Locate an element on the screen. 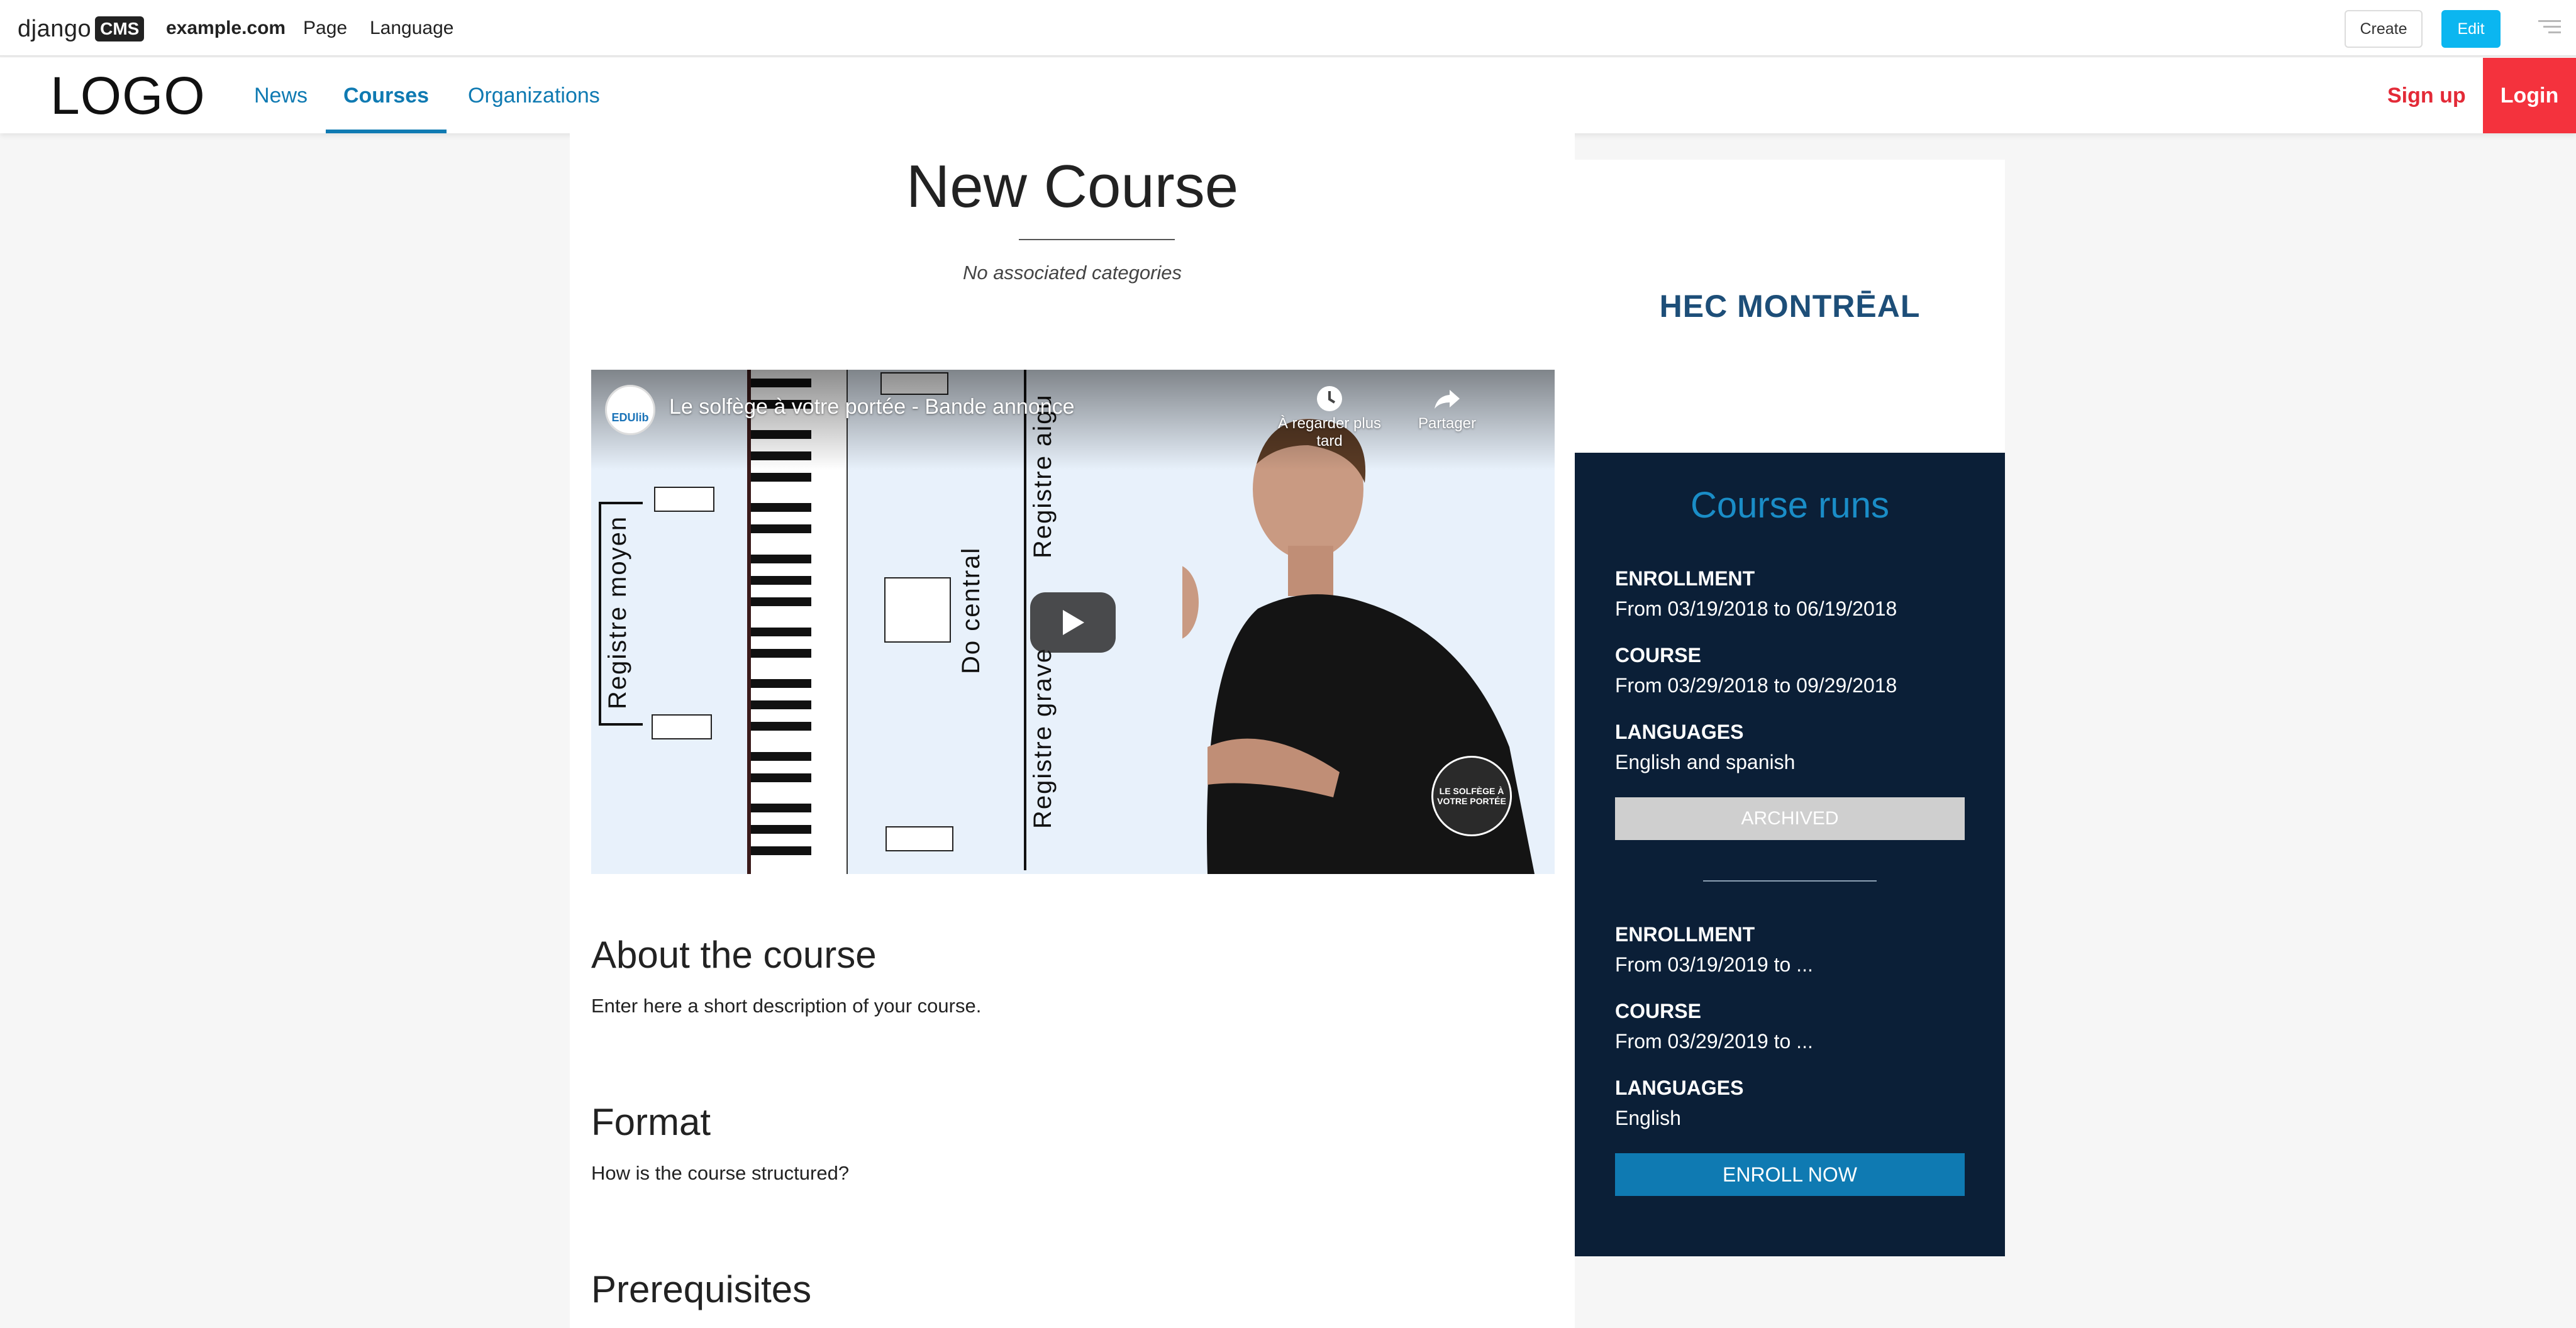 The width and height of the screenshot is (2576, 1328). section-text-format: How is the course structured? is located at coordinates (720, 1173).